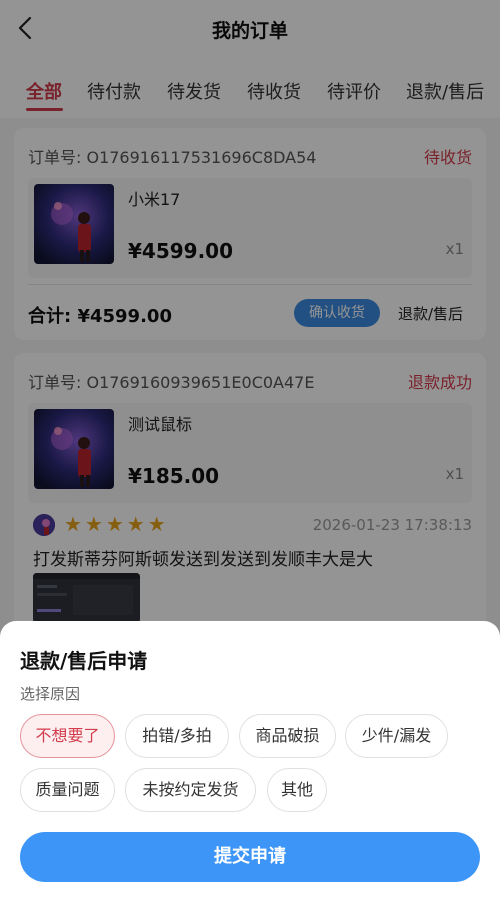  What do you see at coordinates (67, 790) in the screenshot?
I see `reason-chip: 质量问题` at bounding box center [67, 790].